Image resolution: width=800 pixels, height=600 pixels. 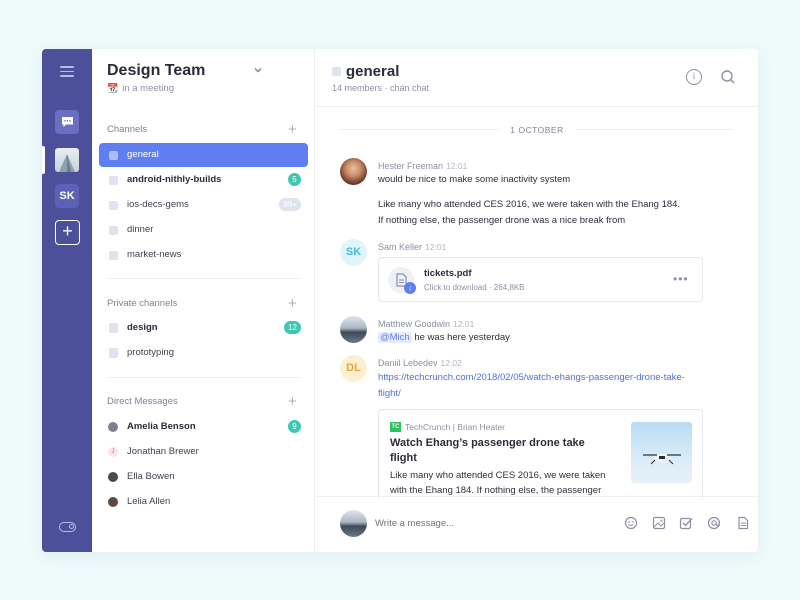 What do you see at coordinates (537, 130) in the screenshot?
I see `date-separator: 1 OCTOBER` at bounding box center [537, 130].